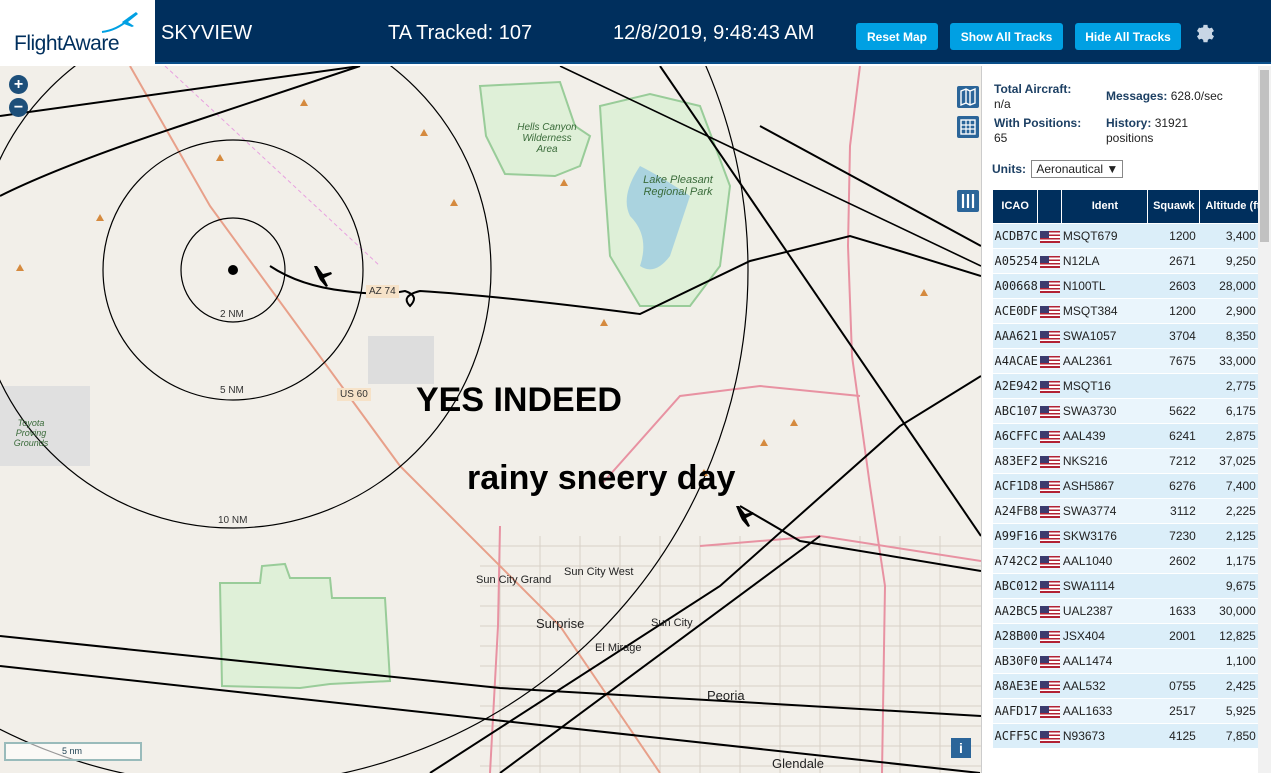  I want to click on ring-label-2nm: 2 NM, so click(232, 314).